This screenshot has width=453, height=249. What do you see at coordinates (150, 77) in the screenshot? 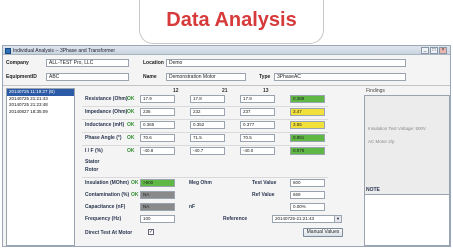
I see `name-label: Name` at bounding box center [150, 77].